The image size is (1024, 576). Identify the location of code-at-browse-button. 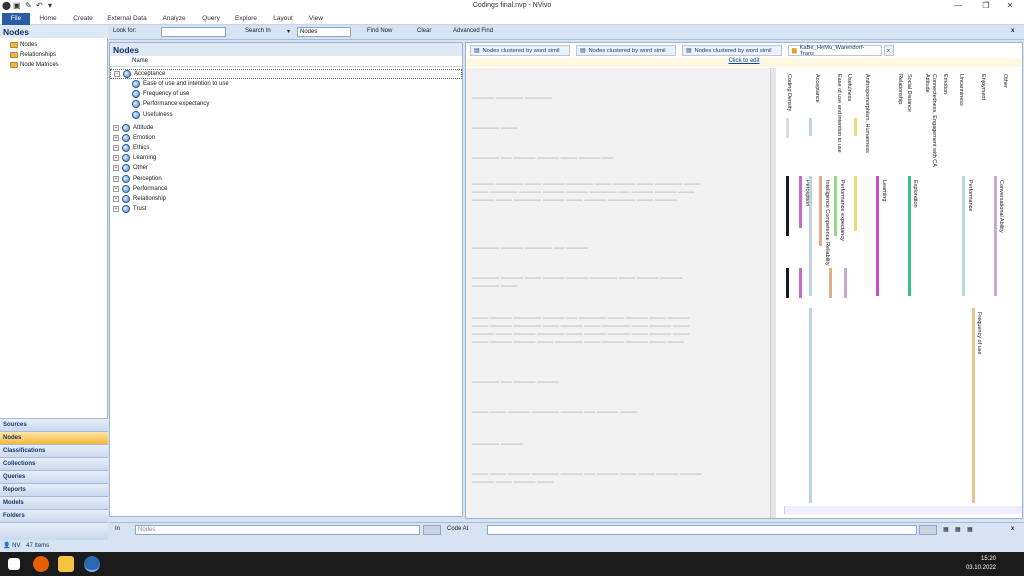
(928, 530).